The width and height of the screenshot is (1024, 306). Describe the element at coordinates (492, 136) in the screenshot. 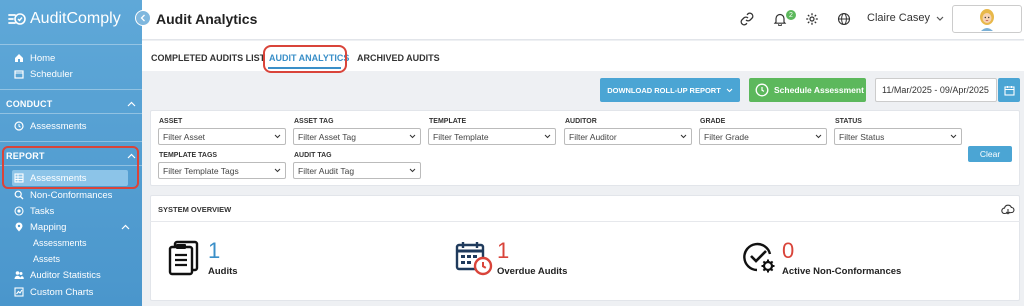

I see `filter-template-select: Filter Template` at that location.